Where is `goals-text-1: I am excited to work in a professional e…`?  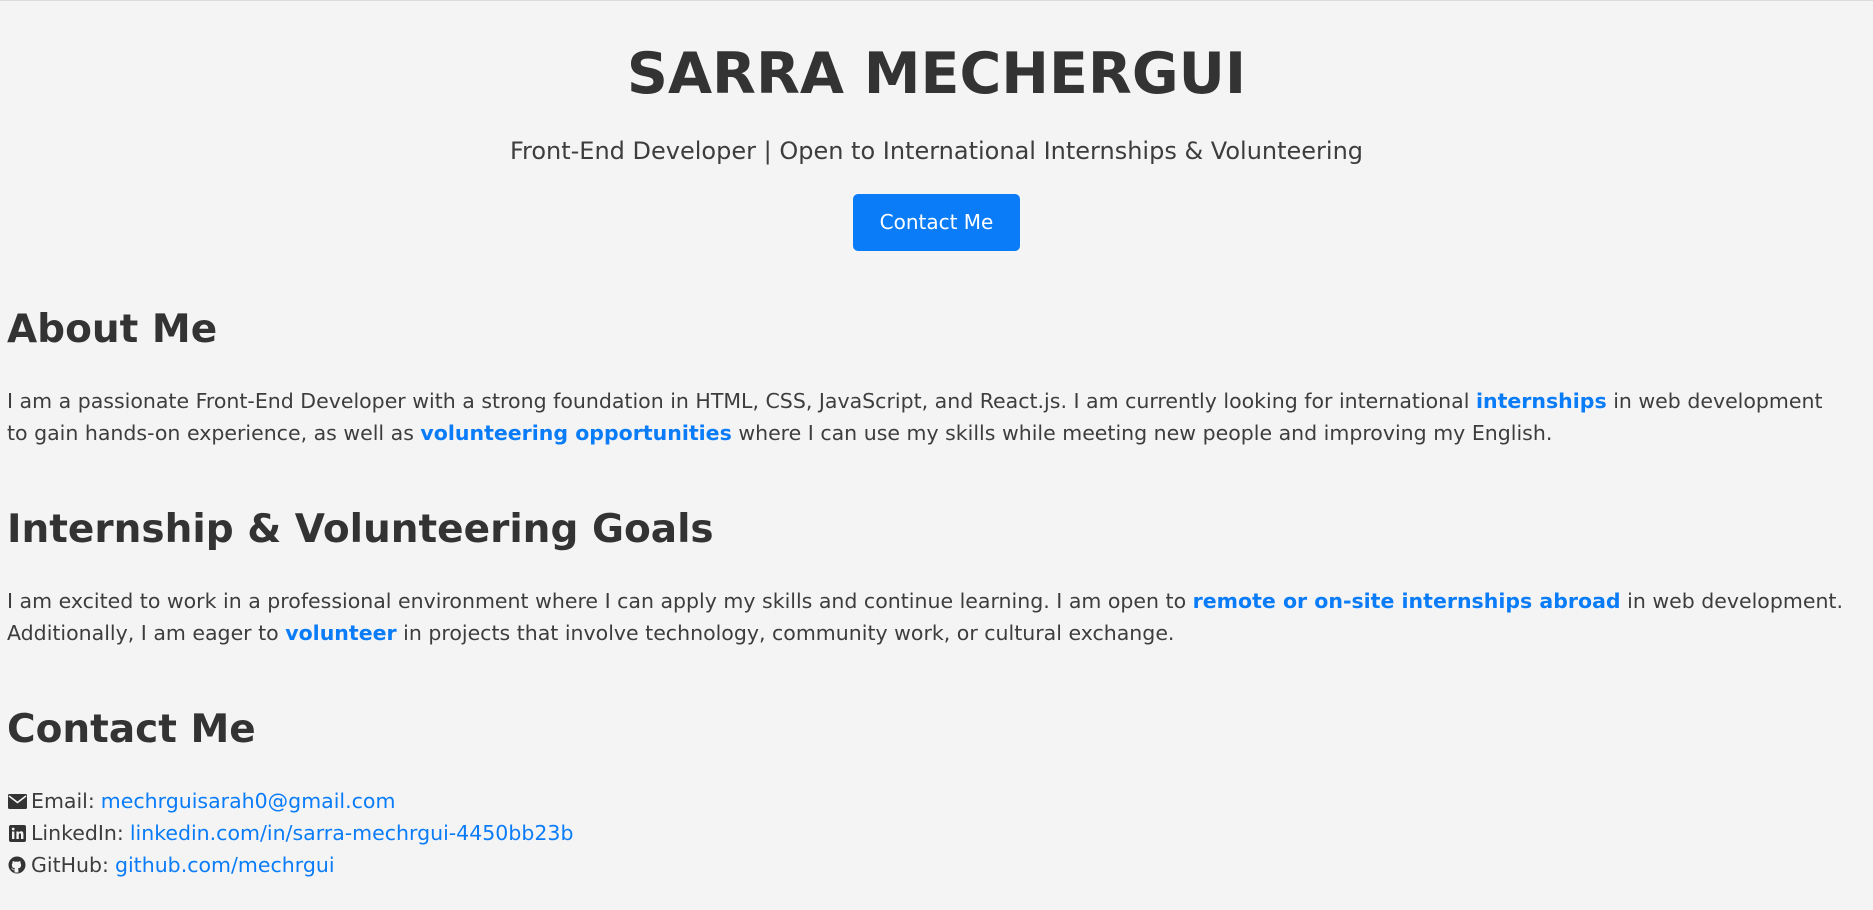
goals-text-1: I am excited to work in a professional e… is located at coordinates (600, 601).